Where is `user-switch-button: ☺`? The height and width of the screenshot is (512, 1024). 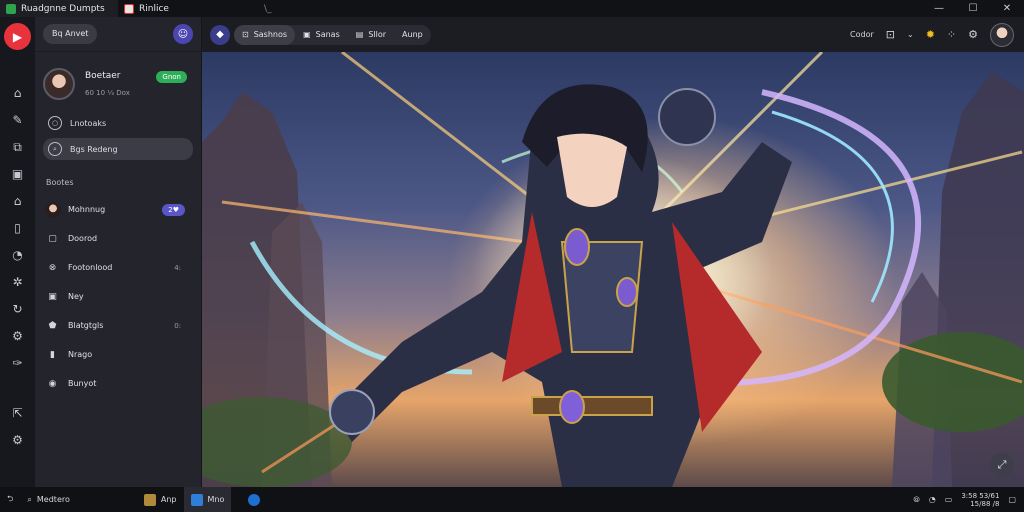
user-switch-button: ☺ is located at coordinates (183, 34).